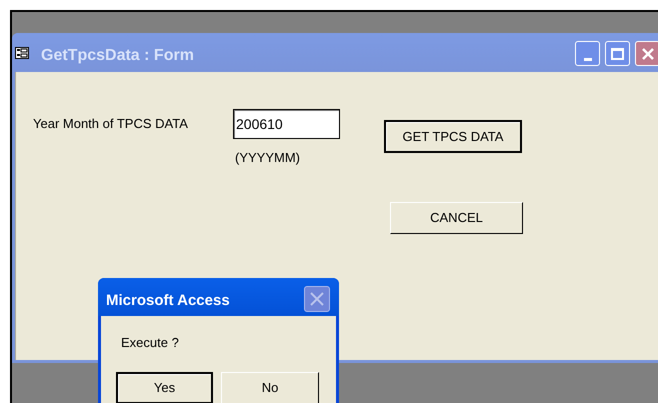  I want to click on cancel-button: CANCEL, so click(456, 218).